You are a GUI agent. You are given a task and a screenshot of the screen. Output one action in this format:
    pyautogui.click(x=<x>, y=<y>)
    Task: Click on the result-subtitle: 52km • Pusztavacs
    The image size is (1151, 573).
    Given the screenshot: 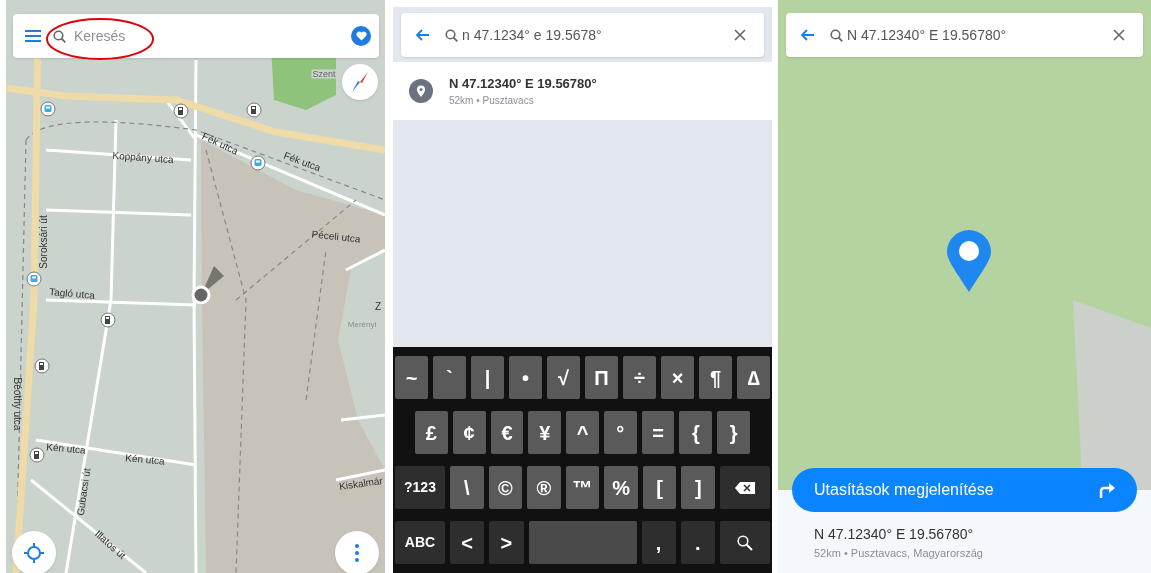 What is the action you would take?
    pyautogui.click(x=492, y=101)
    